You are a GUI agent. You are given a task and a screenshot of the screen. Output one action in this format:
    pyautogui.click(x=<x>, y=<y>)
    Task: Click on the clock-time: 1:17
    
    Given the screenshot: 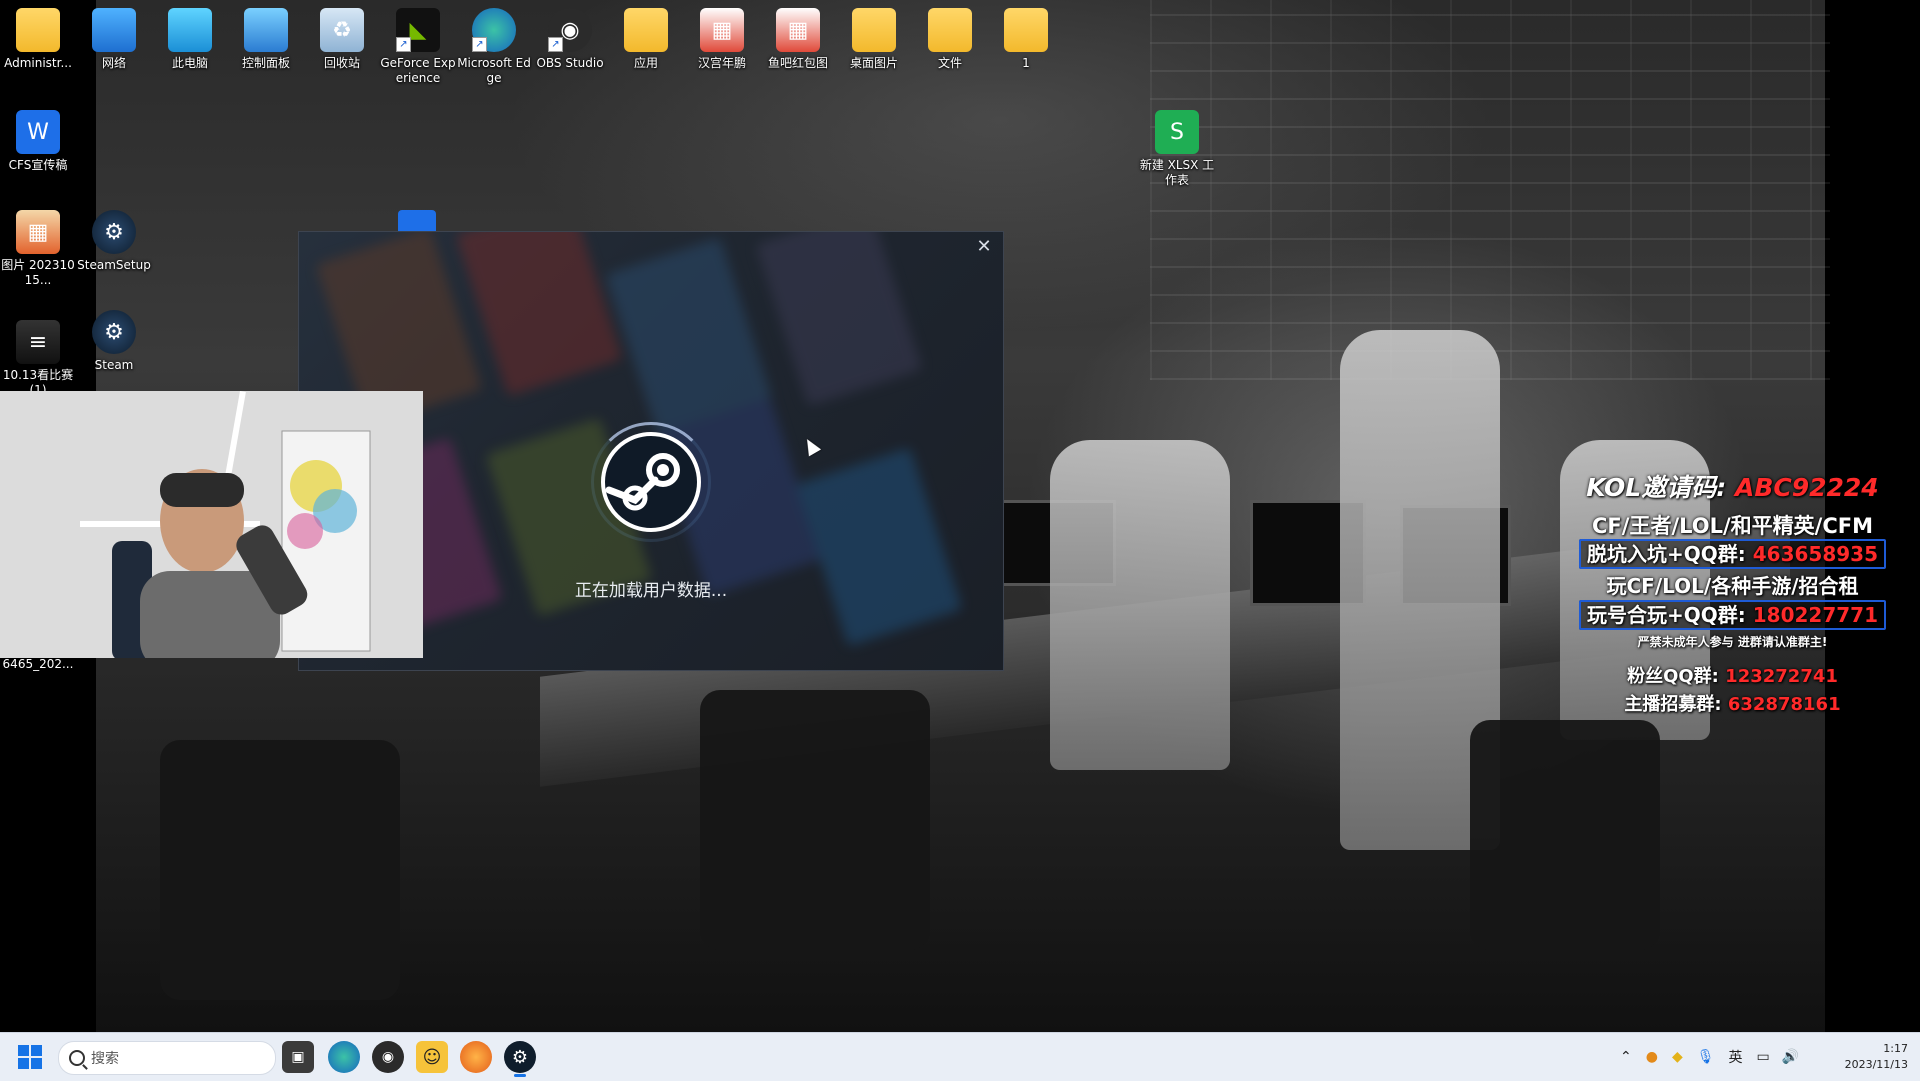 What is the action you would take?
    pyautogui.click(x=1895, y=1048)
    